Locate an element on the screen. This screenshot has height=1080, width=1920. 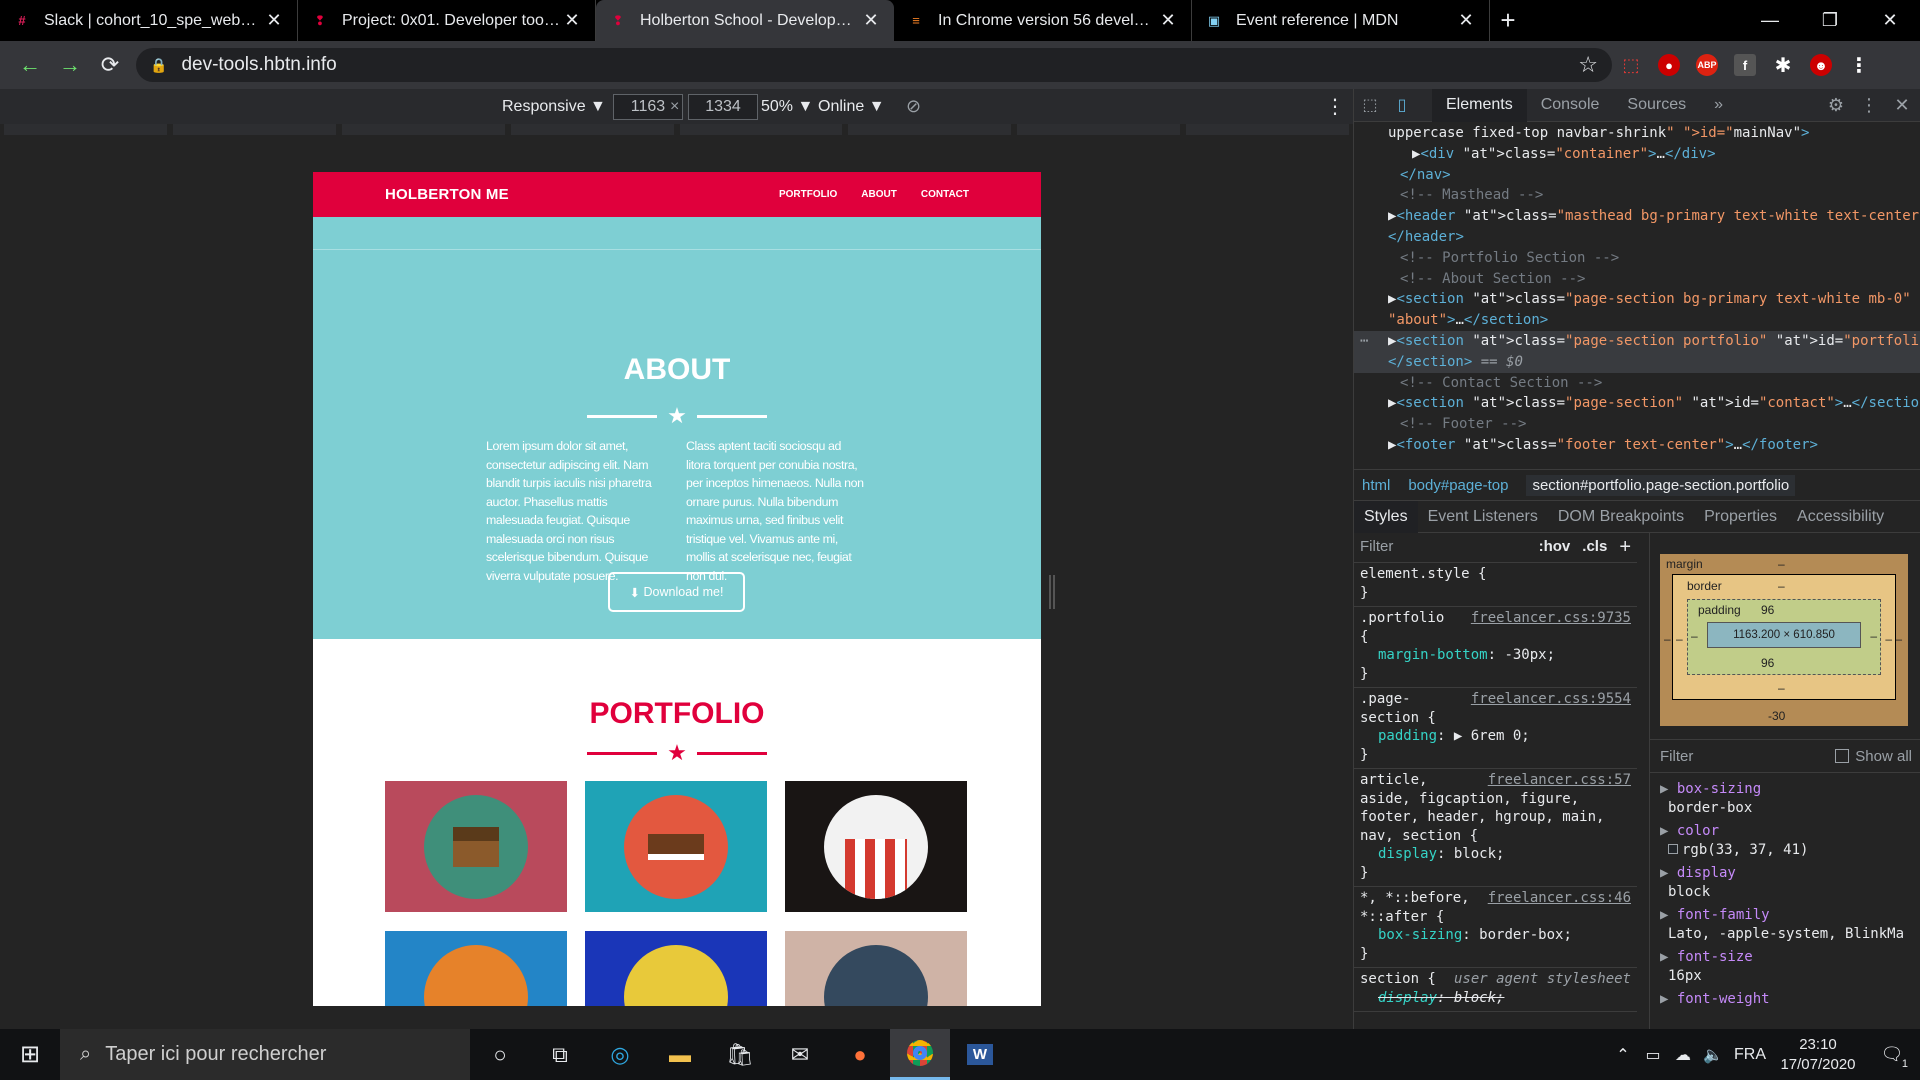
download-button: ⬇ Download me! is located at coordinates (676, 592).